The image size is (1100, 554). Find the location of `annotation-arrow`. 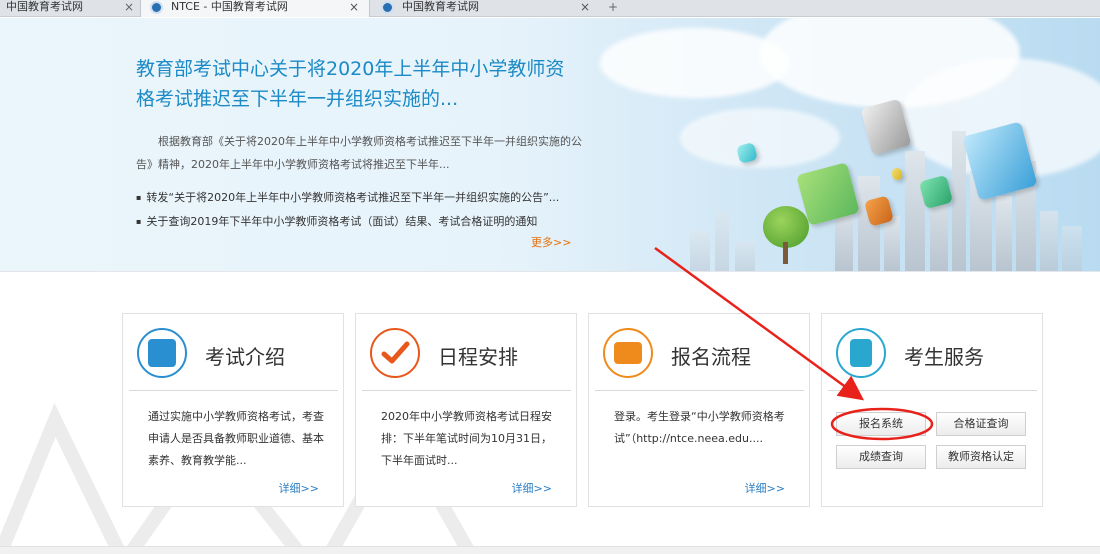

annotation-arrow is located at coordinates (759, 323).